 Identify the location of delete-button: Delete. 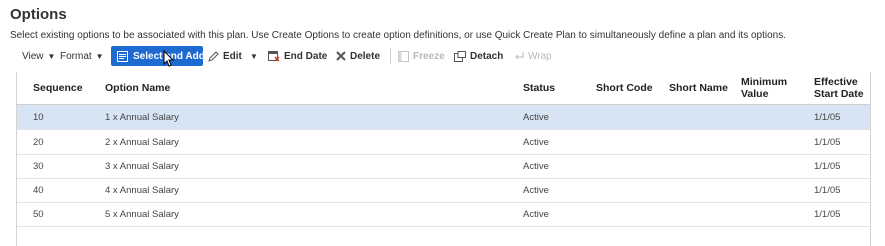
(358, 56).